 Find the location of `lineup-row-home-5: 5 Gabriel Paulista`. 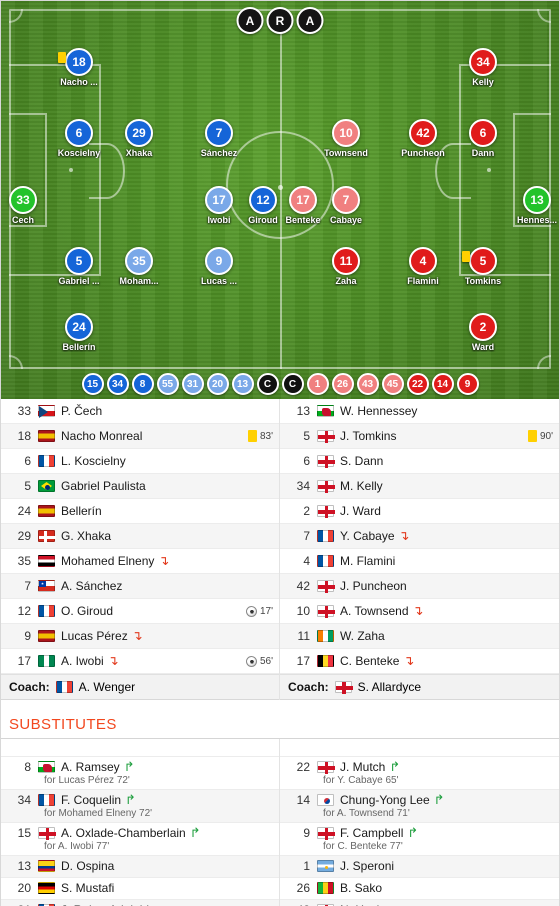

lineup-row-home-5: 5 Gabriel Paulista is located at coordinates (140, 486).